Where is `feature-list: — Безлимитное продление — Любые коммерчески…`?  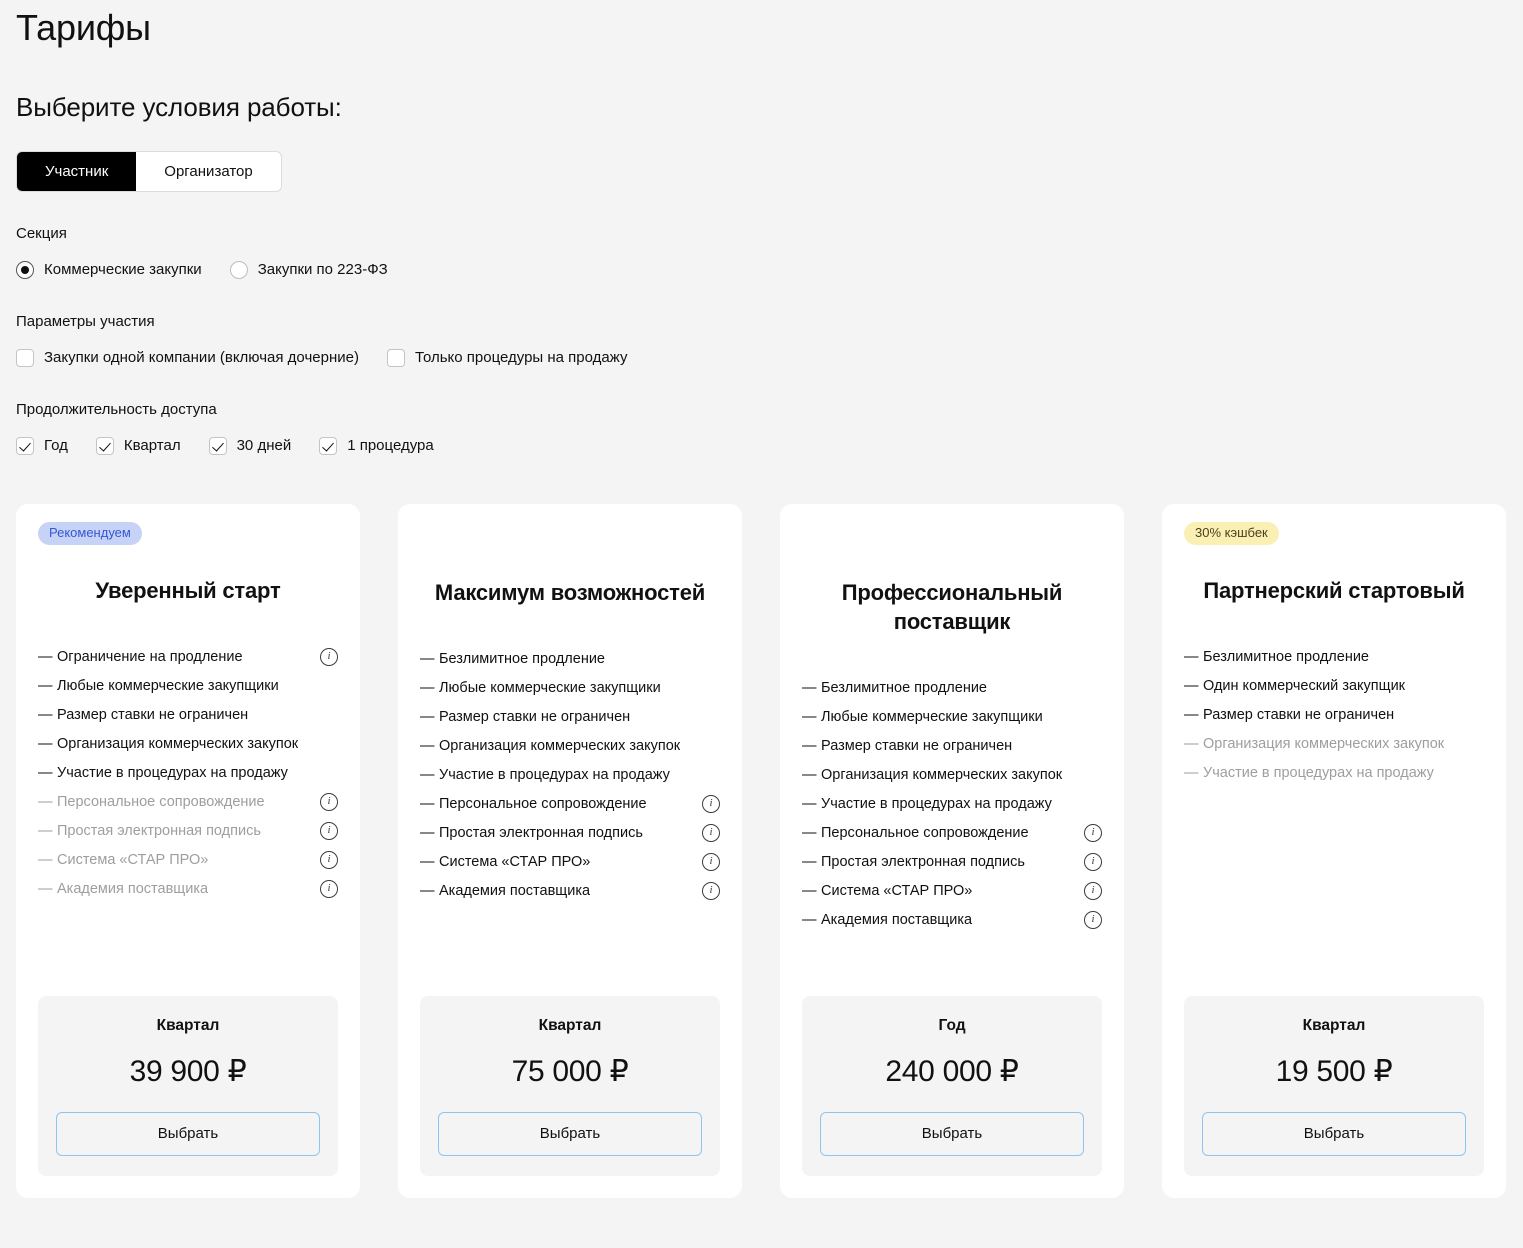
feature-list: — Безлимитное продление — Любые коммерчески… is located at coordinates (952, 808).